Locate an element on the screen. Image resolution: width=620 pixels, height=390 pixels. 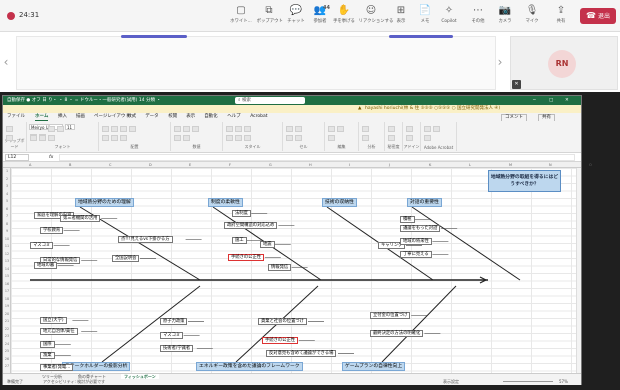
close-icon: ✕ is located at coordinates (567, 100).